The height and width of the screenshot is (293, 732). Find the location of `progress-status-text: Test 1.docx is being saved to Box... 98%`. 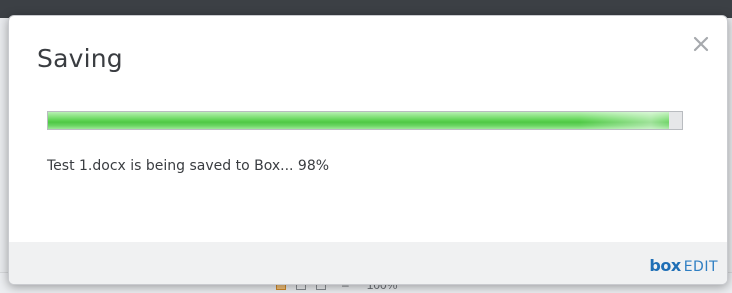

progress-status-text: Test 1.docx is being saved to Box... 98% is located at coordinates (188, 166).